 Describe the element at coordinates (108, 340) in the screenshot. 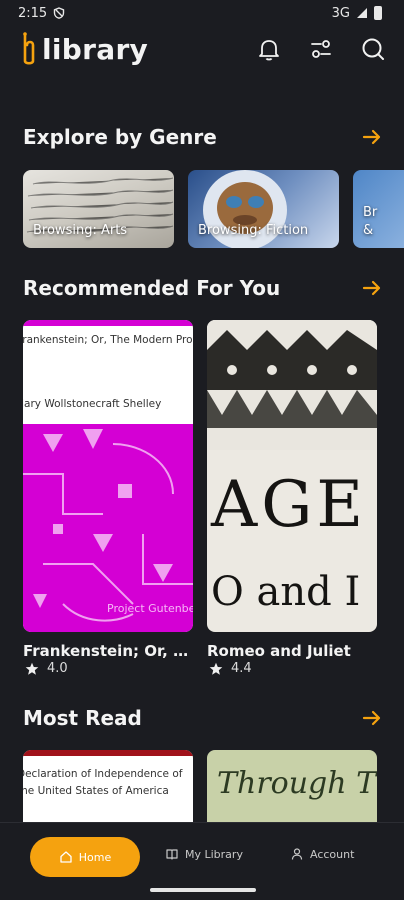

I see `cover-title: Frankenstein; Or, The Modern Prometheus` at that location.